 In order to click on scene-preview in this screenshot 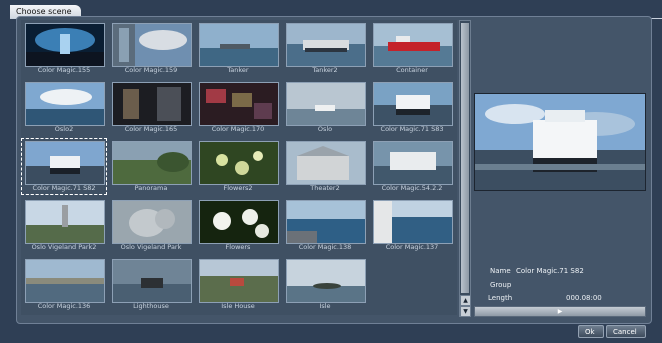, I will do `click(560, 142)`.